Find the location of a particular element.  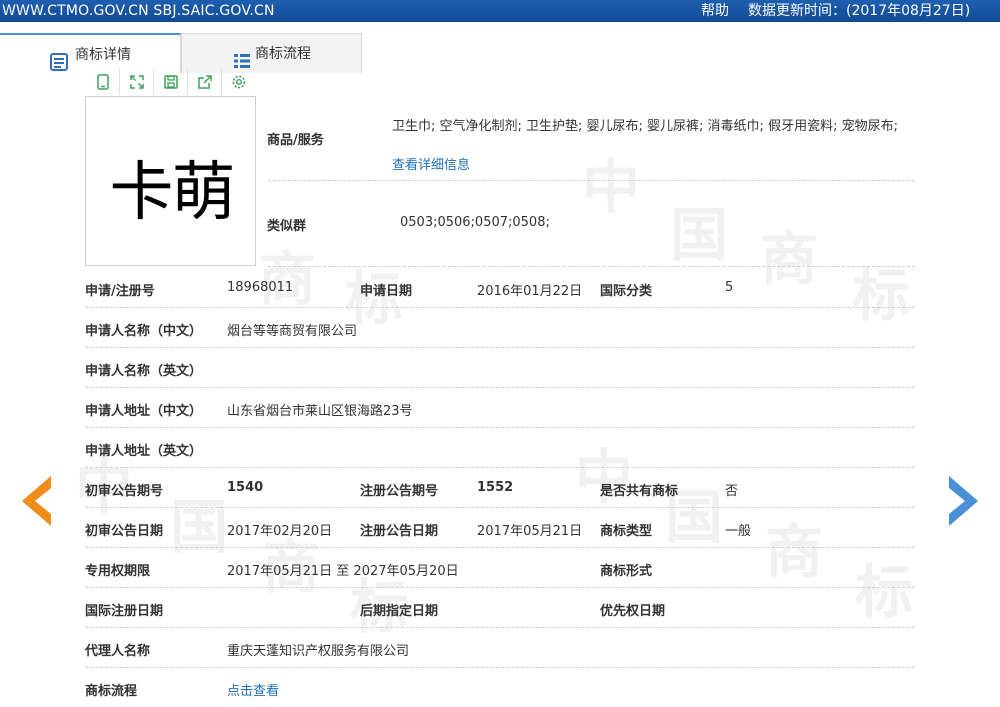

help-link: 帮助 is located at coordinates (715, 11).